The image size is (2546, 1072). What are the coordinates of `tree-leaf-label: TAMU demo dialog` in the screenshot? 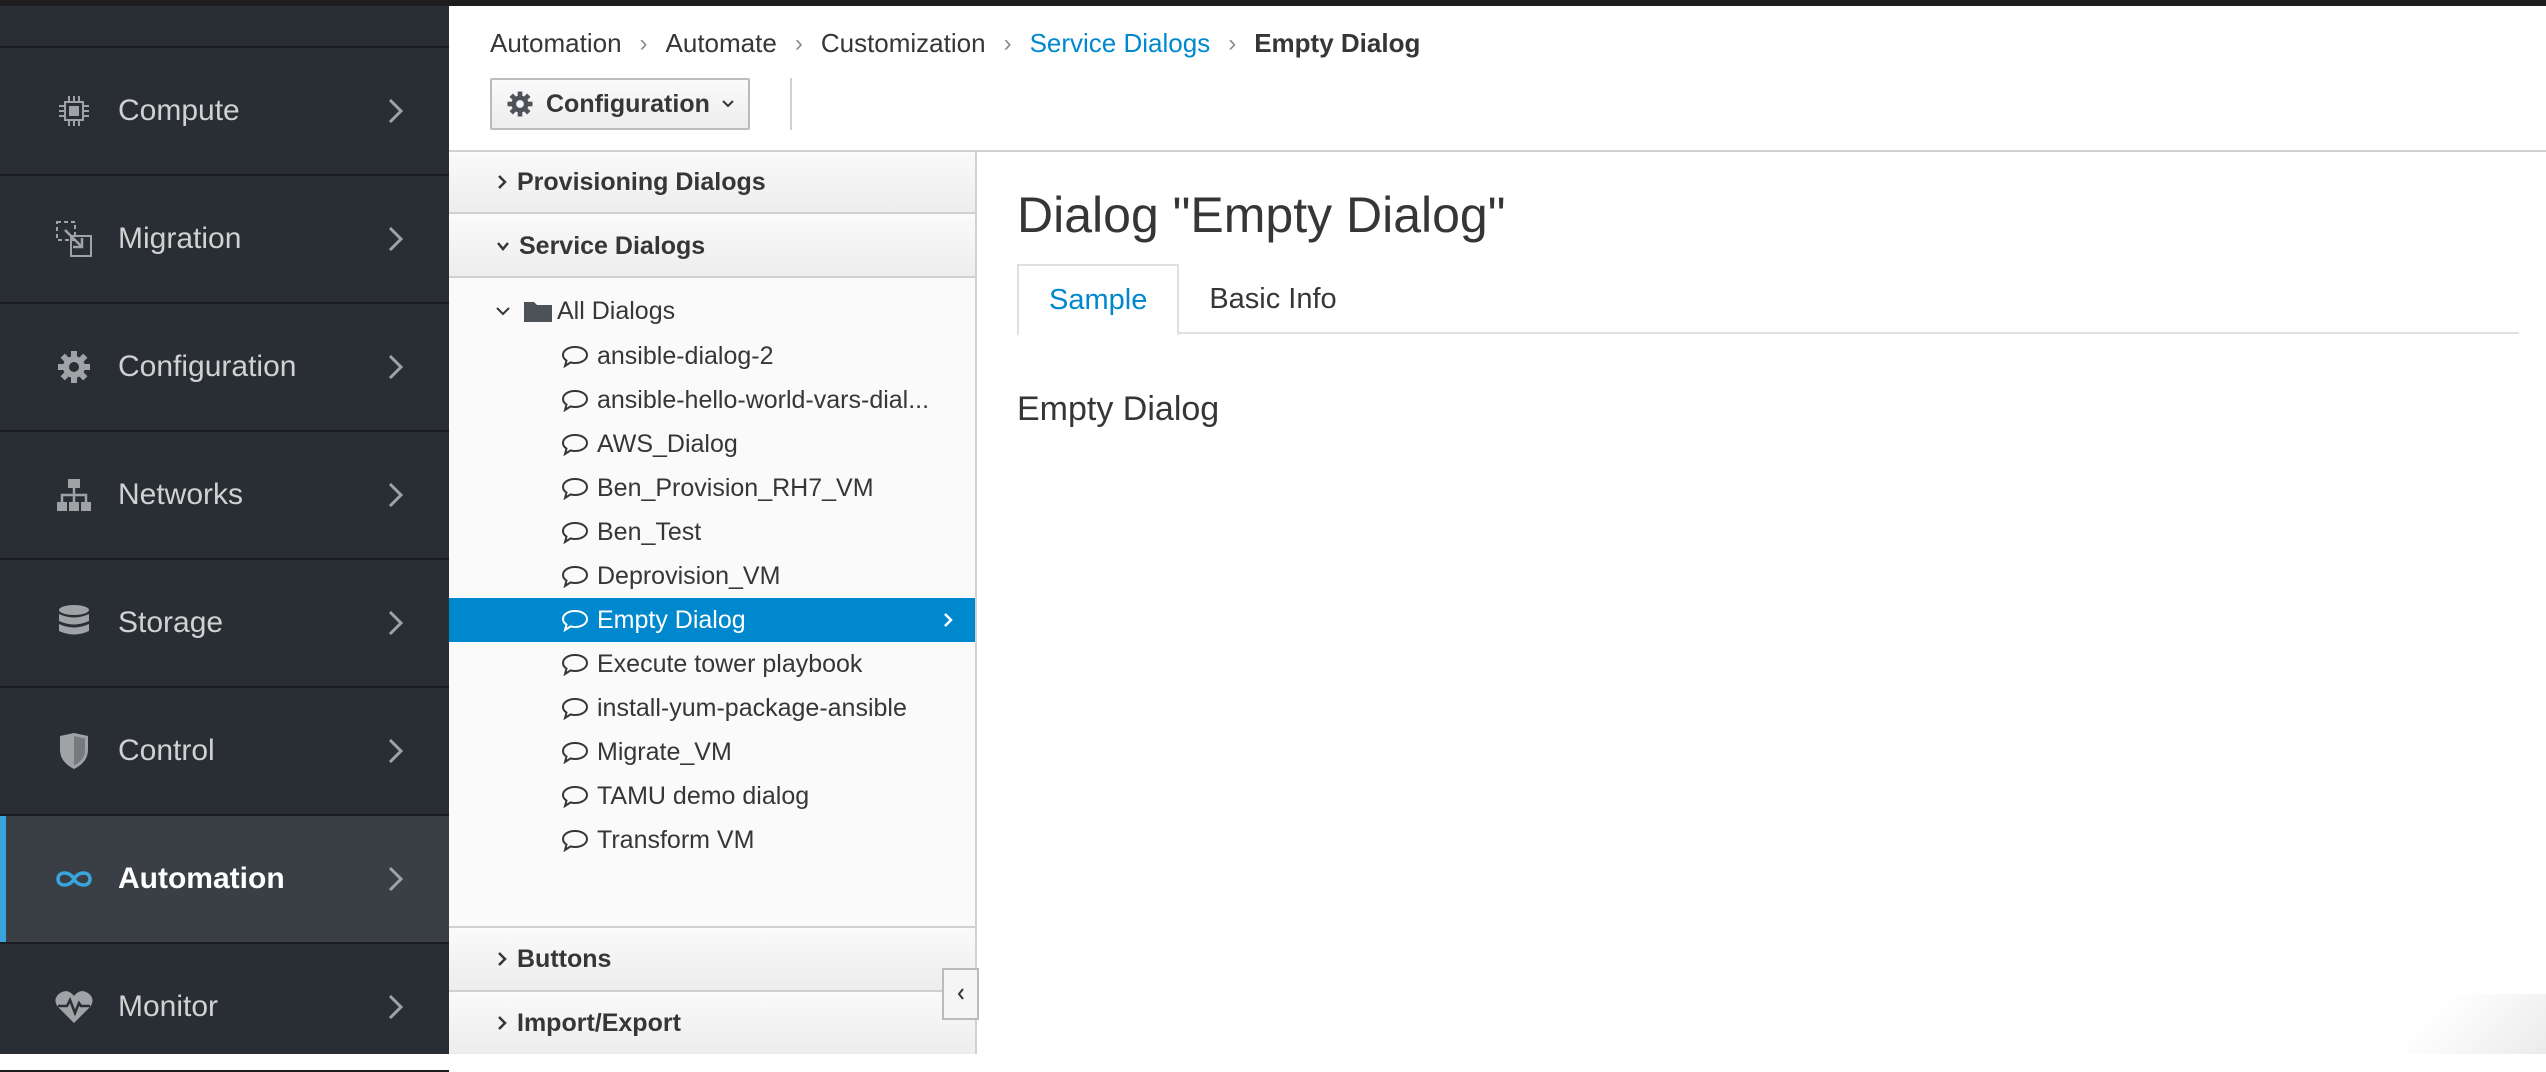 It's located at (703, 795).